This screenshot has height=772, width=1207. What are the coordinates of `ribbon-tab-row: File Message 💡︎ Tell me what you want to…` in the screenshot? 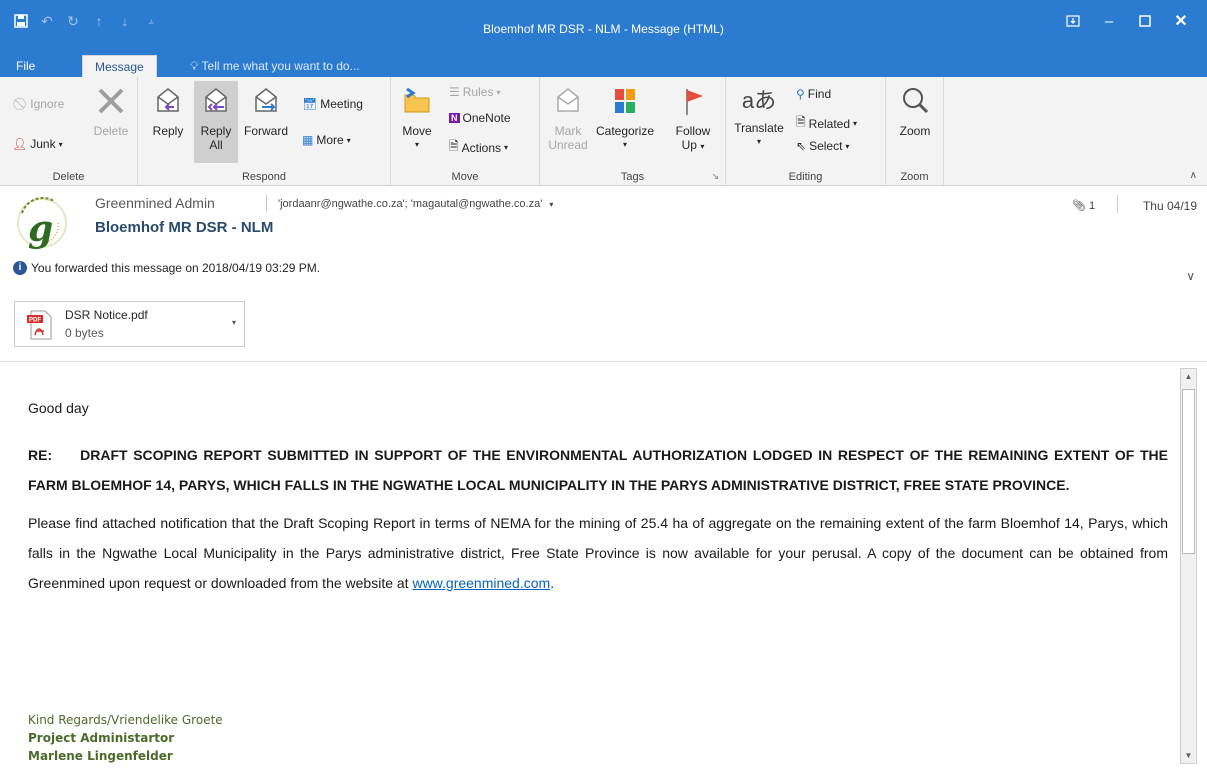 It's located at (603, 66).